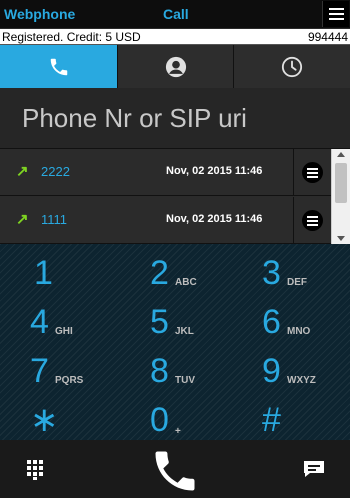  I want to click on key-digit: 7, so click(39, 371).